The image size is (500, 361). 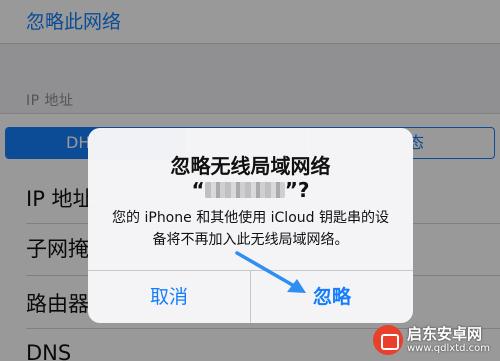 What do you see at coordinates (250, 166) in the screenshot?
I see `alert-title: 忽略无线局域网络` at bounding box center [250, 166].